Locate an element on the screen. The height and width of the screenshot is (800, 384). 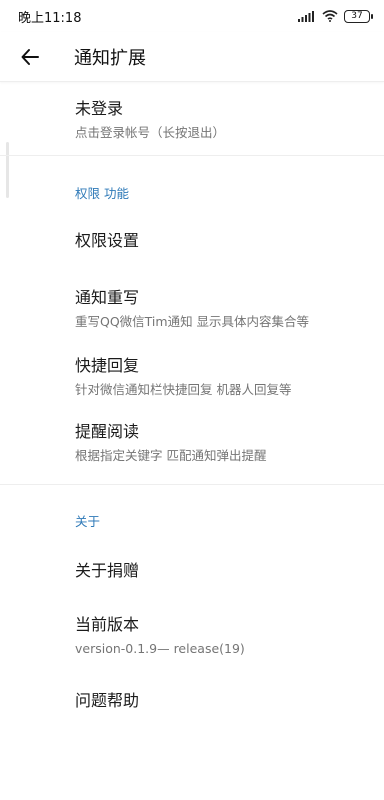
login-title: 未登录 is located at coordinates (99, 108).